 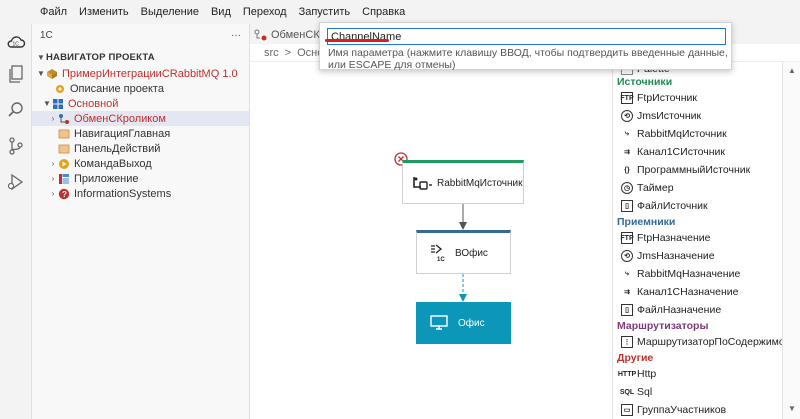 I want to click on palette-group-receivers: Приемники, so click(x=697, y=222).